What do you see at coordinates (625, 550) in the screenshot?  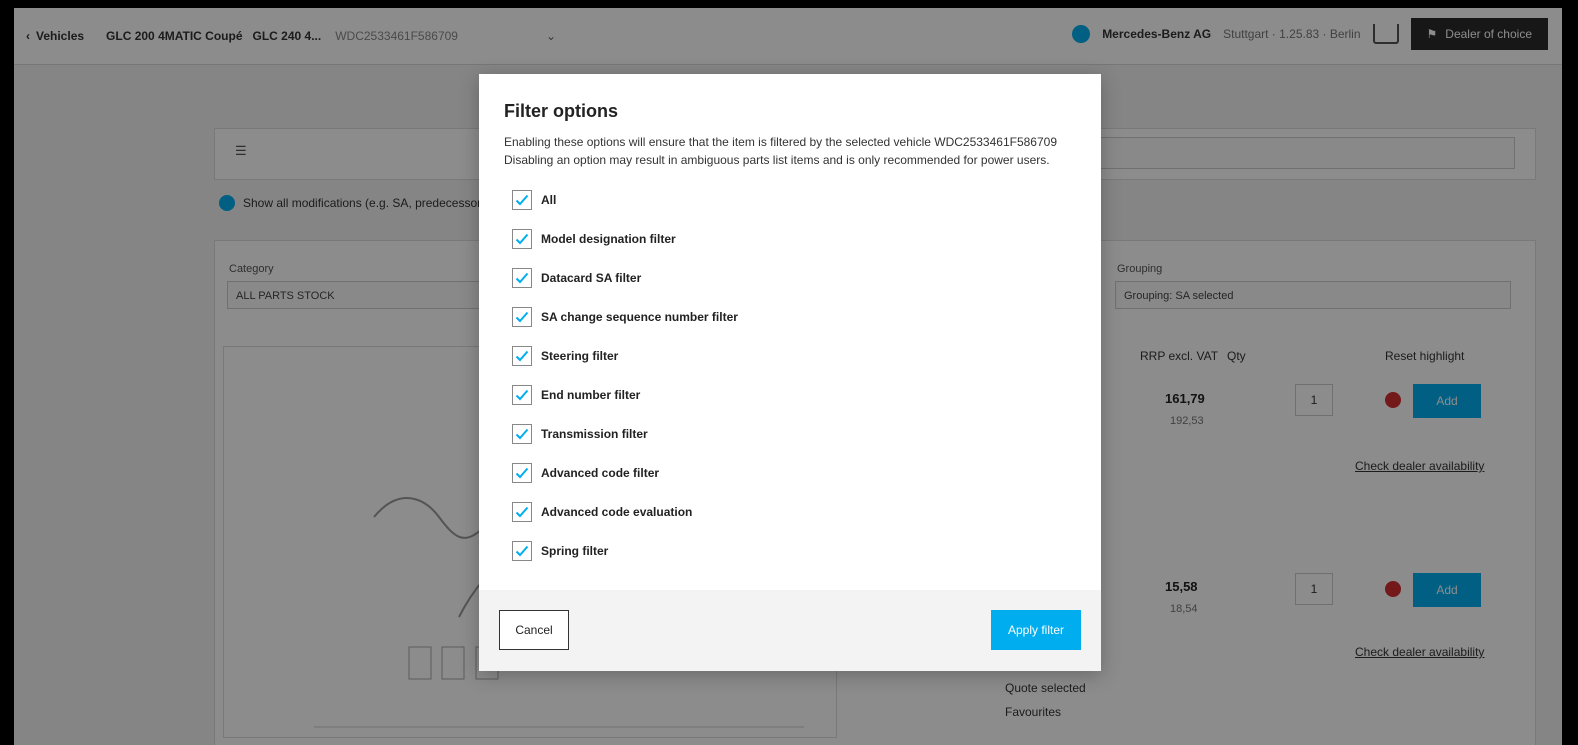 I see `option-spring-filter: Spring filter` at bounding box center [625, 550].